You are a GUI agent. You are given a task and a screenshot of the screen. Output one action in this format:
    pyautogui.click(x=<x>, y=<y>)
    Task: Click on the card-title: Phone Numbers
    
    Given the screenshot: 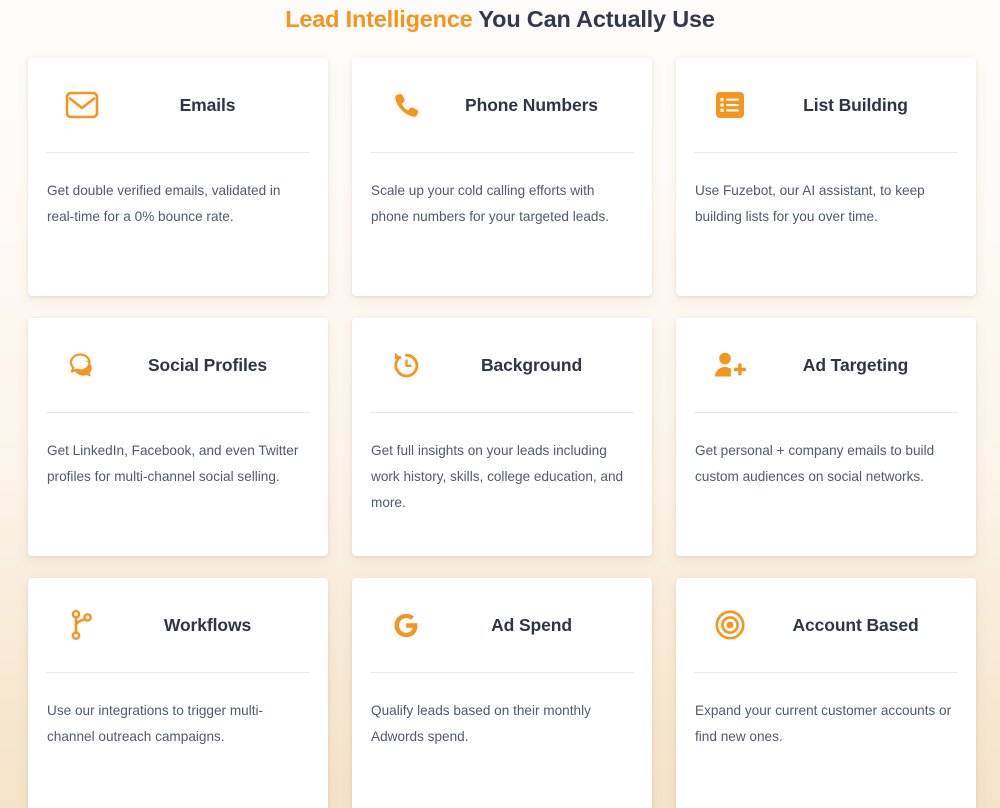 What is the action you would take?
    pyautogui.click(x=531, y=104)
    